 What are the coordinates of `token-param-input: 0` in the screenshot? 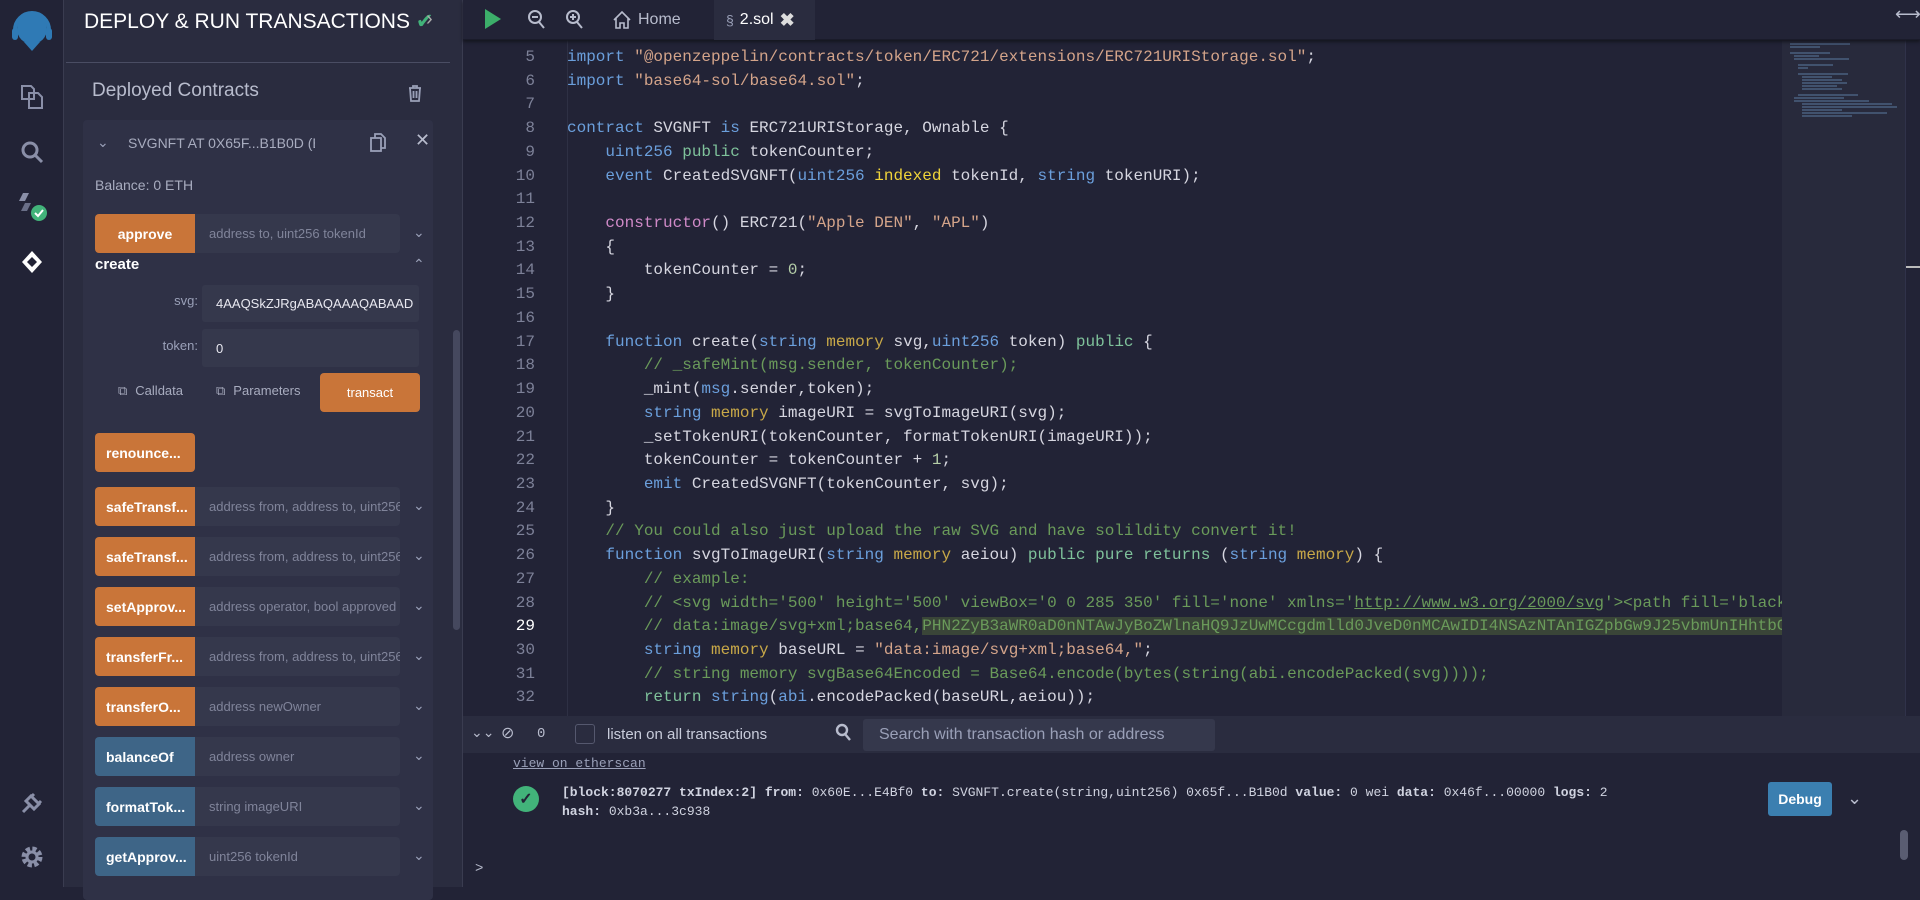 It's located at (310, 348).